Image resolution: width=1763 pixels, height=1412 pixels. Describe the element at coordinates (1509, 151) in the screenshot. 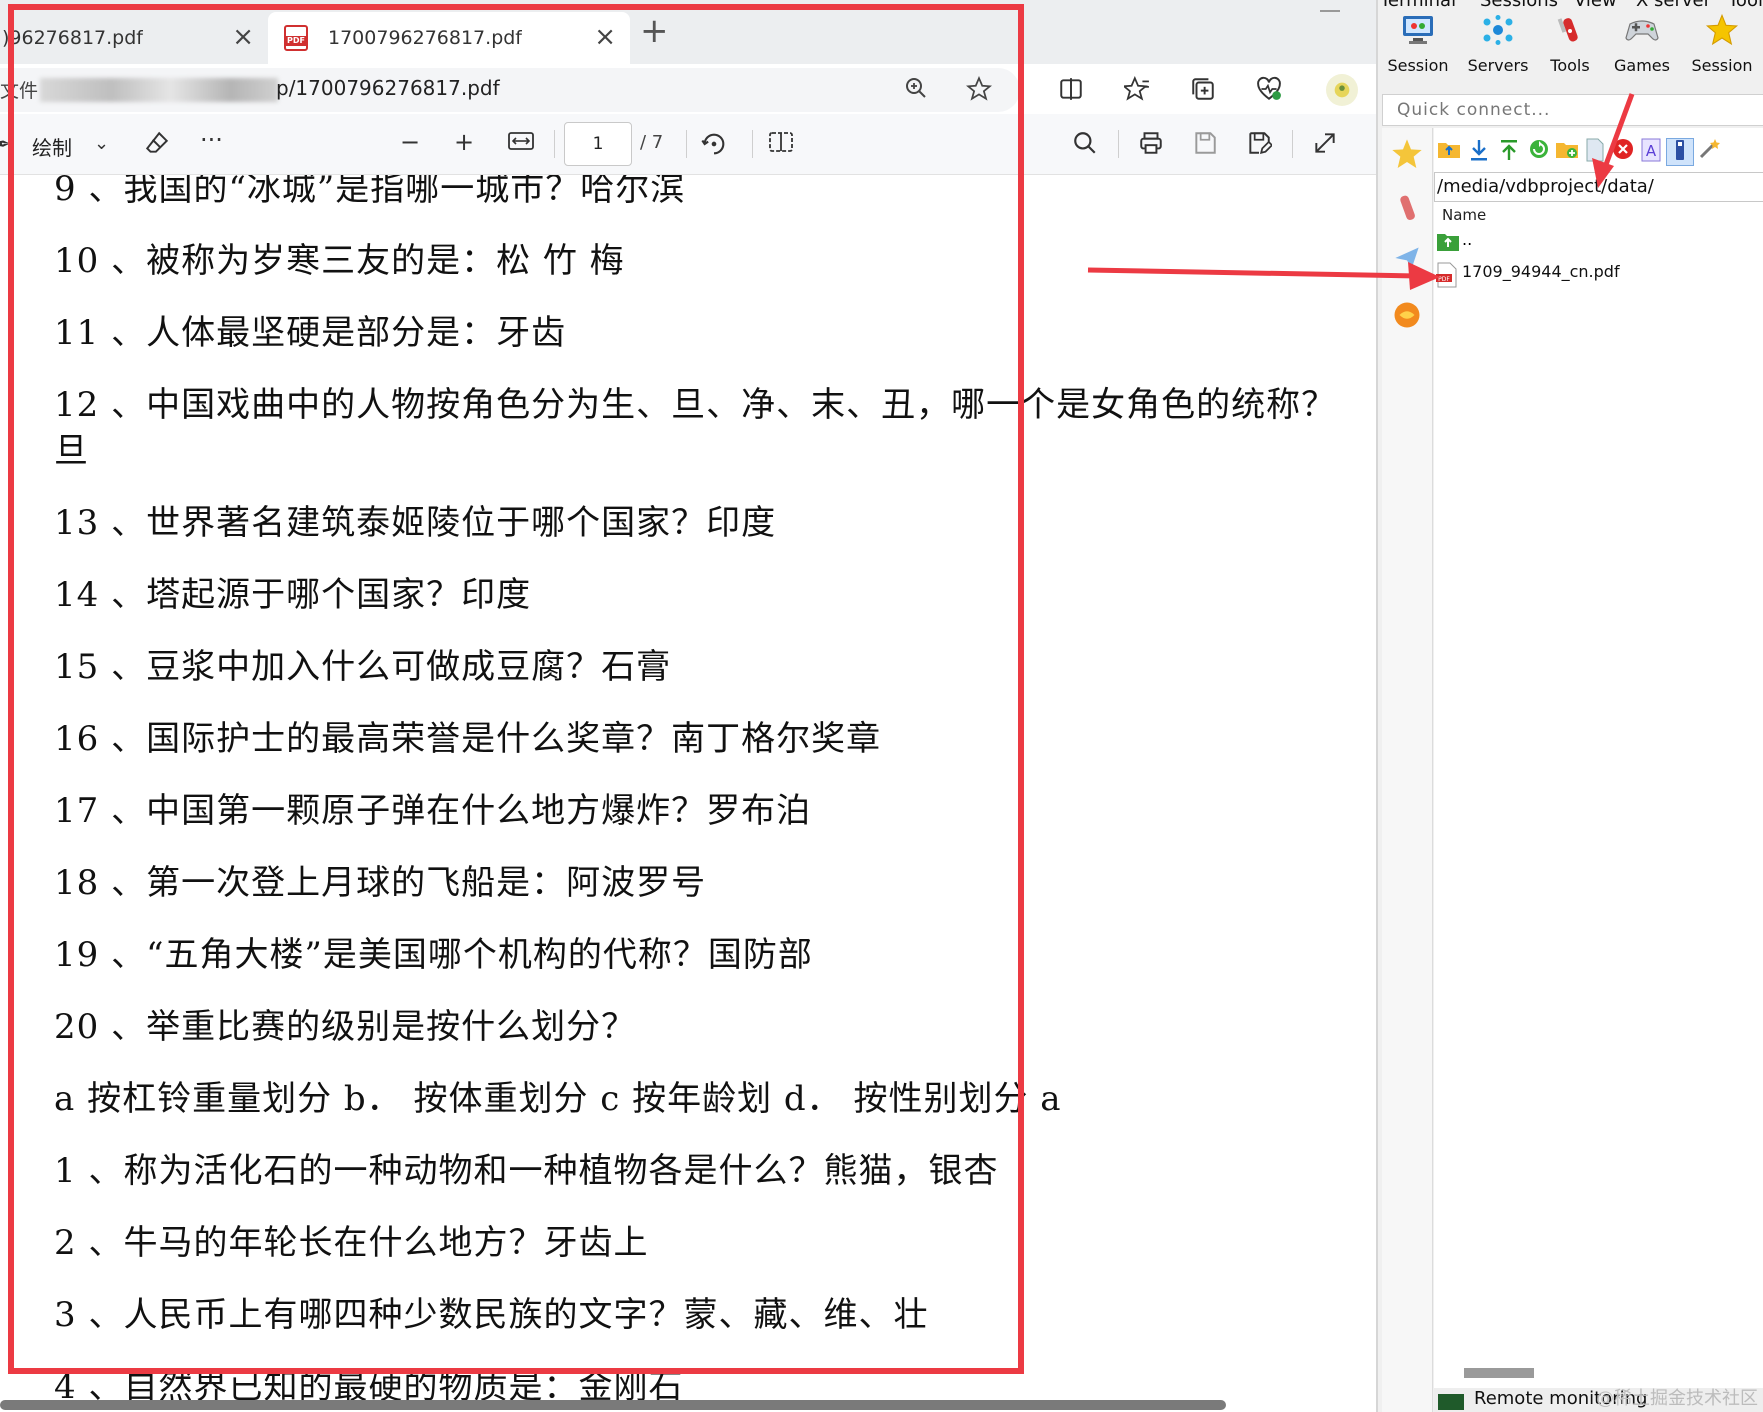

I see `upload-icon` at that location.